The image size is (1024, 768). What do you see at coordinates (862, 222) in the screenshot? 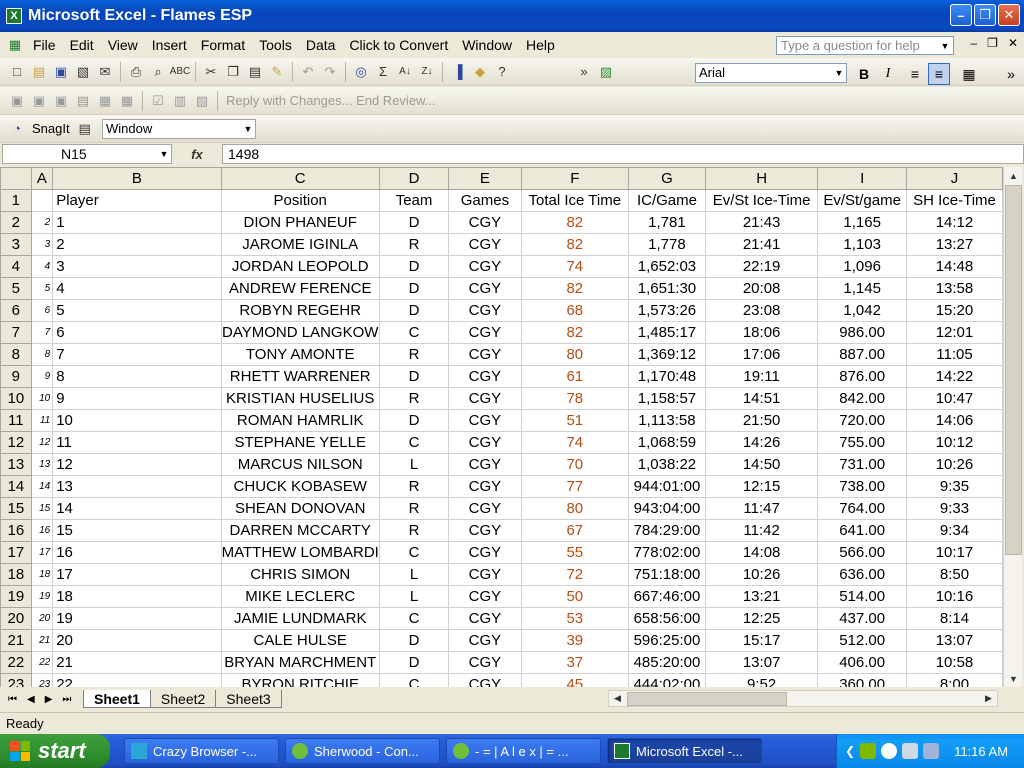
I see `cell: 1,165` at bounding box center [862, 222].